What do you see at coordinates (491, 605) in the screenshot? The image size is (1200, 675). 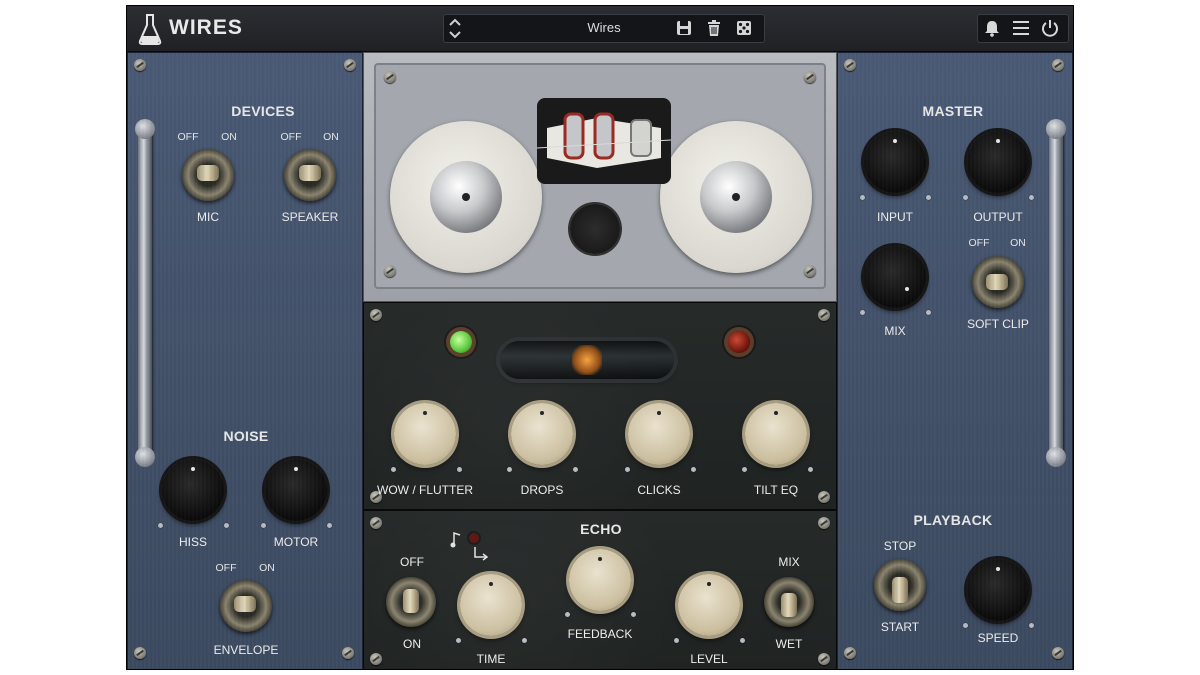 I see `time-knob` at bounding box center [491, 605].